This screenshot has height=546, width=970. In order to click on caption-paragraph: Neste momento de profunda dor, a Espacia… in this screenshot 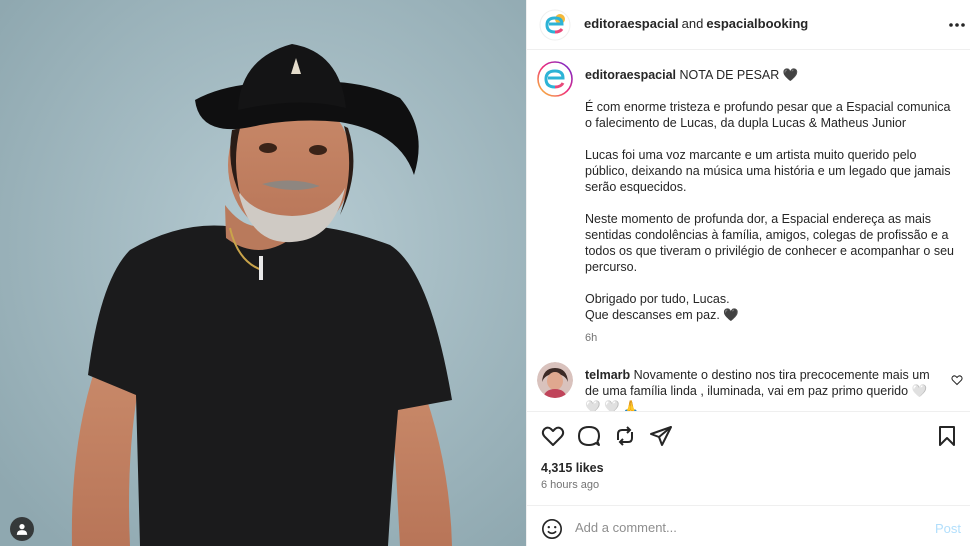, I will do `click(769, 243)`.